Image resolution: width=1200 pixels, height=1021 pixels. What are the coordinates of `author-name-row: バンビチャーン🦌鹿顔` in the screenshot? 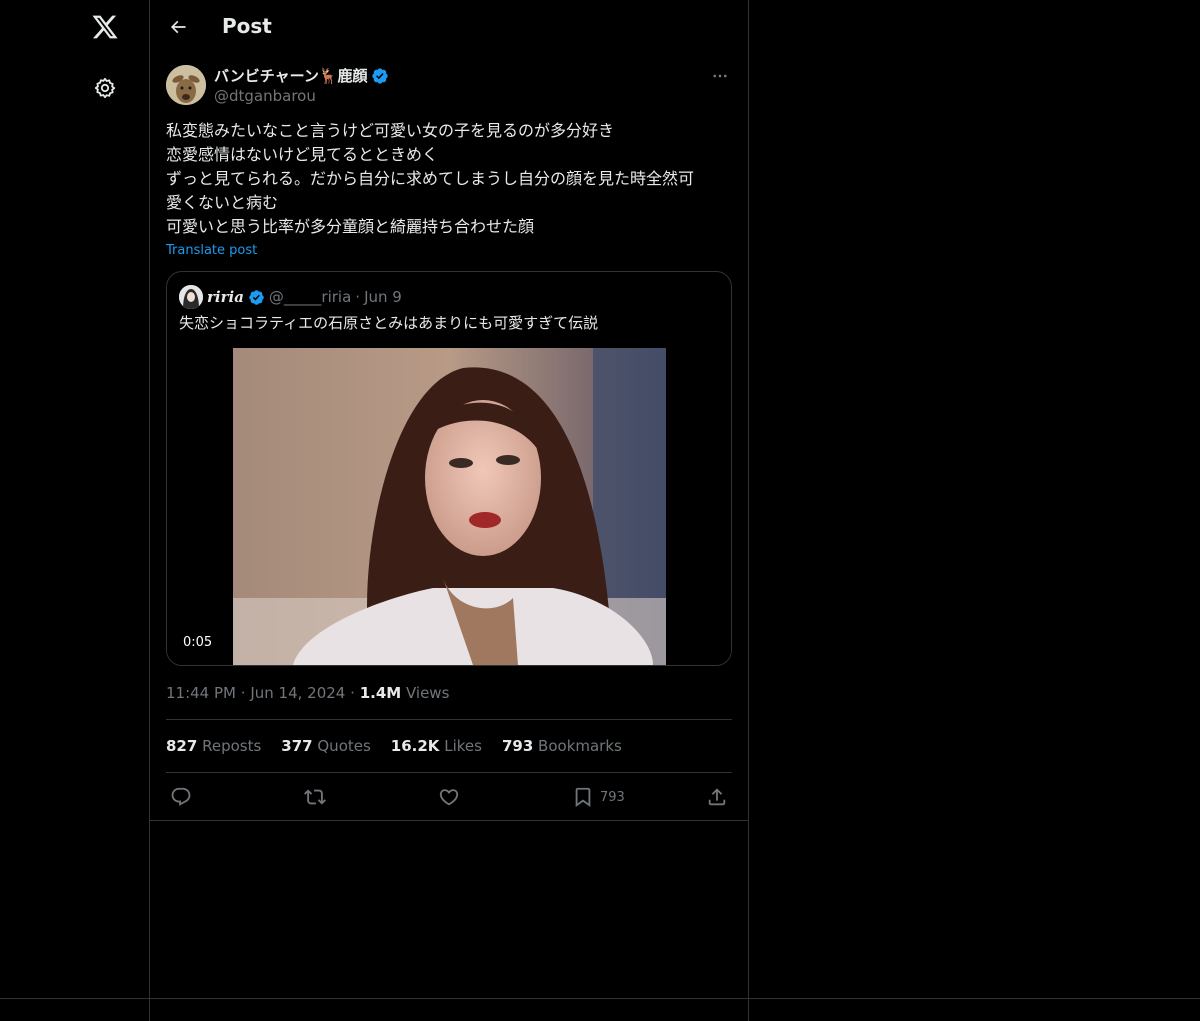 It's located at (301, 75).